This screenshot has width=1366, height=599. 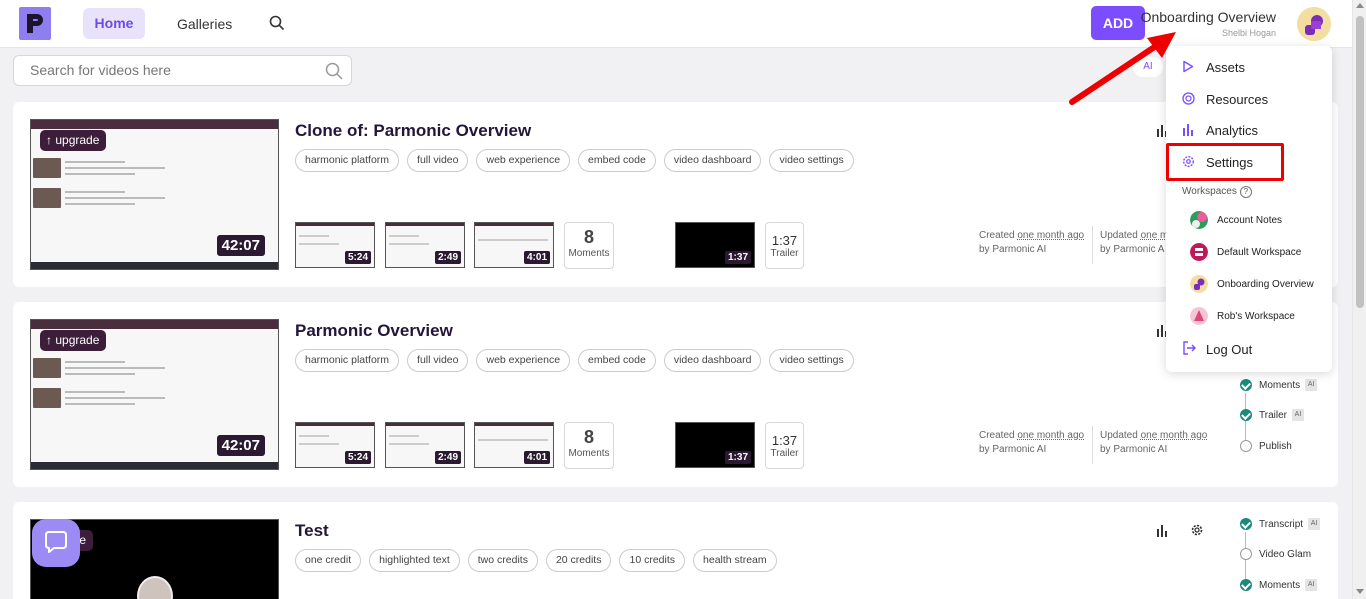 I want to click on workspaces-section-label: Workspaces?, so click(x=1217, y=192).